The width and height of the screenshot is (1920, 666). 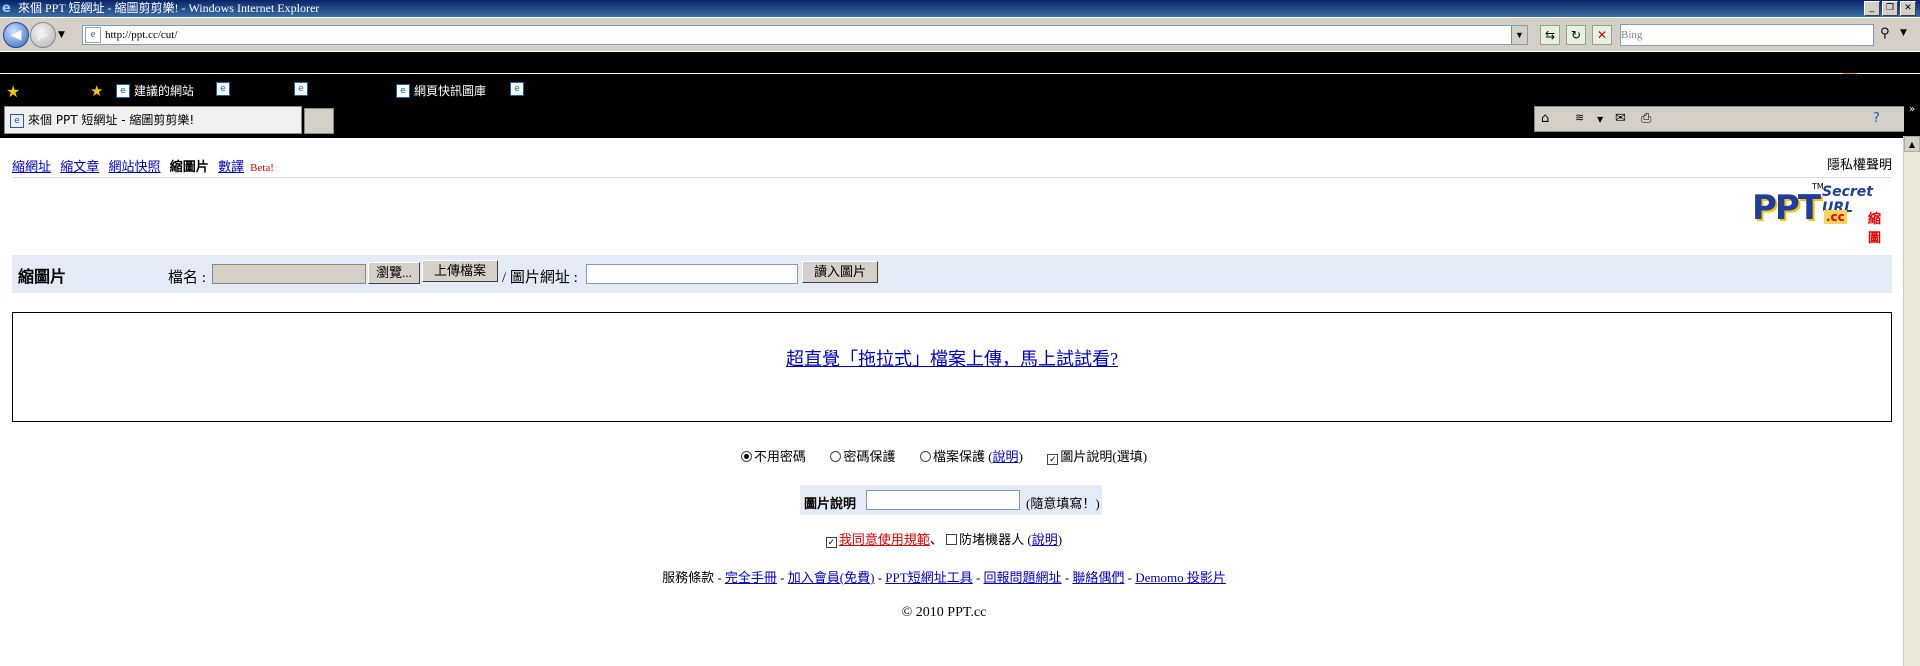 What do you see at coordinates (952, 177) in the screenshot?
I see `nav-divider` at bounding box center [952, 177].